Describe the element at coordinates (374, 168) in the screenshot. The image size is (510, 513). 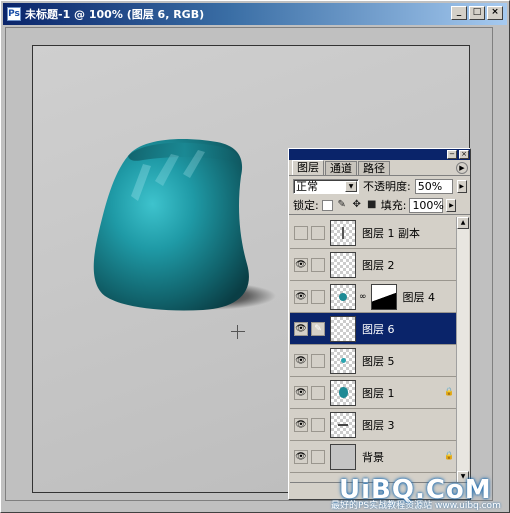
I see `tab-paths: 路径` at that location.